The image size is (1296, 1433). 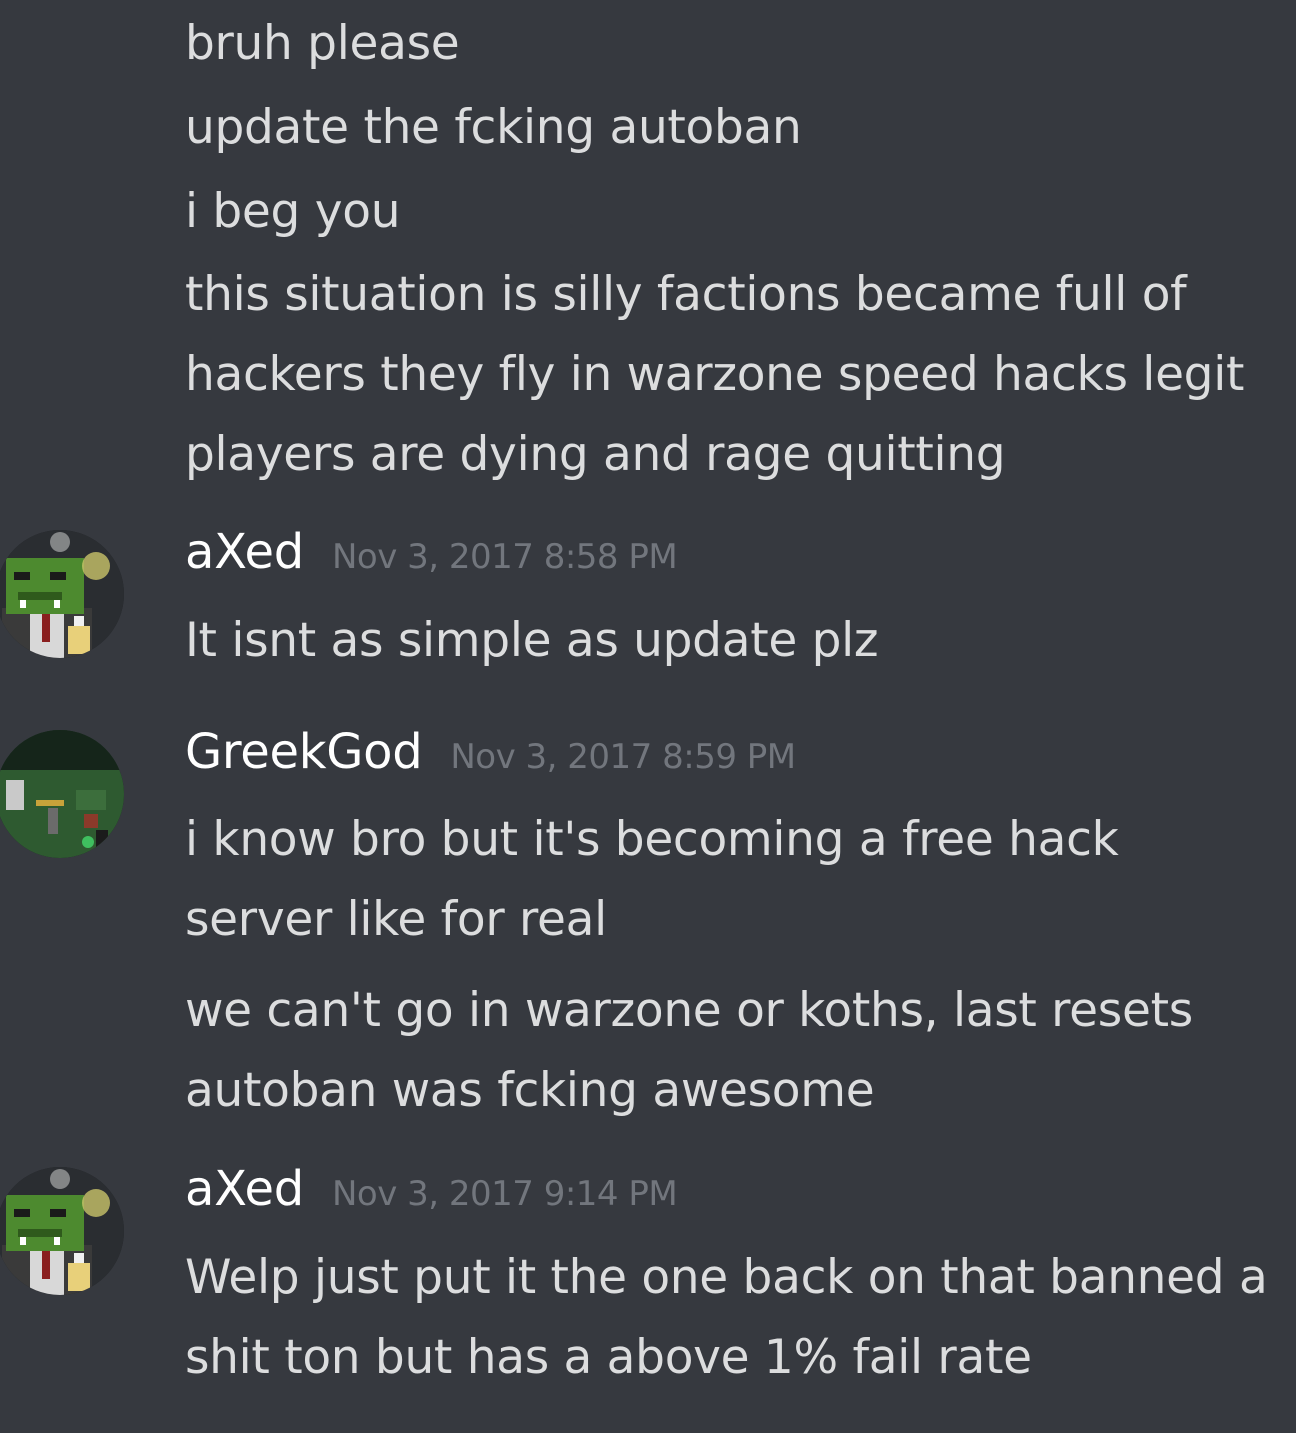 I want to click on message-text: i beg you, so click(x=293, y=211).